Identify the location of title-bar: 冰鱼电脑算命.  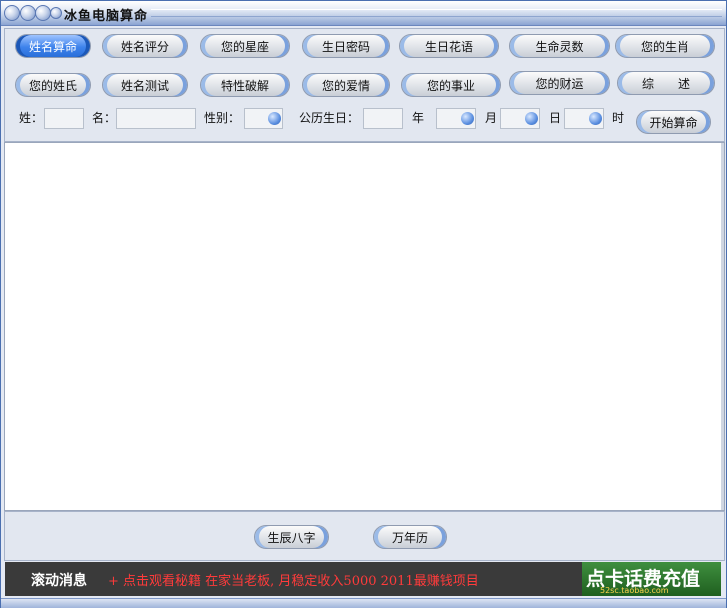
(363, 13).